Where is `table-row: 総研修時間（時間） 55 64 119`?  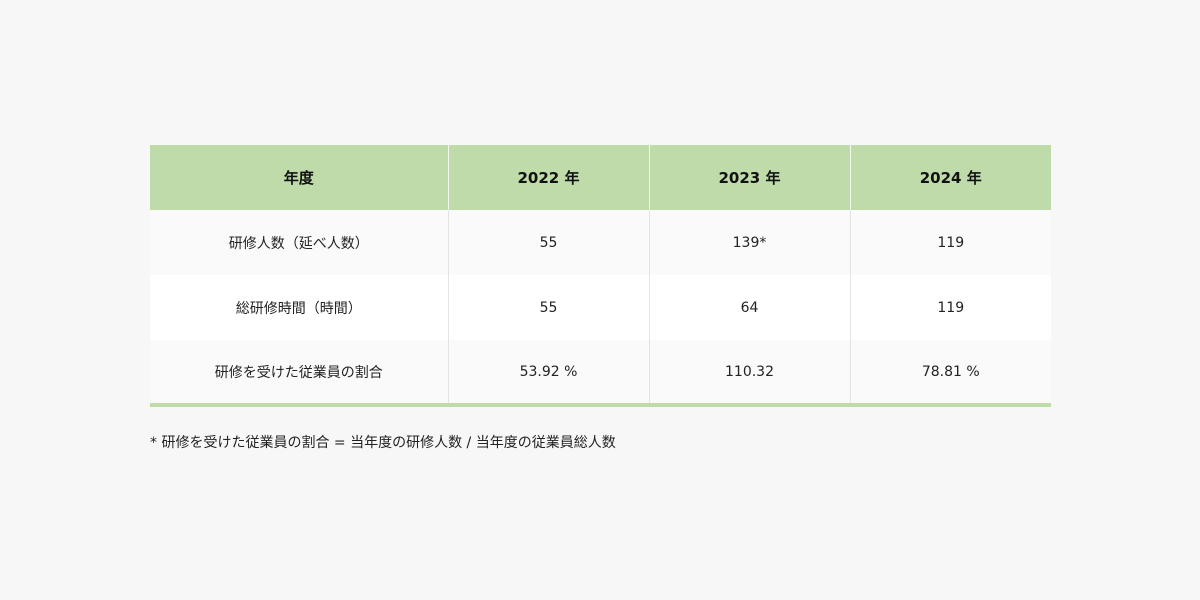
table-row: 総研修時間（時間） 55 64 119 is located at coordinates (600, 307).